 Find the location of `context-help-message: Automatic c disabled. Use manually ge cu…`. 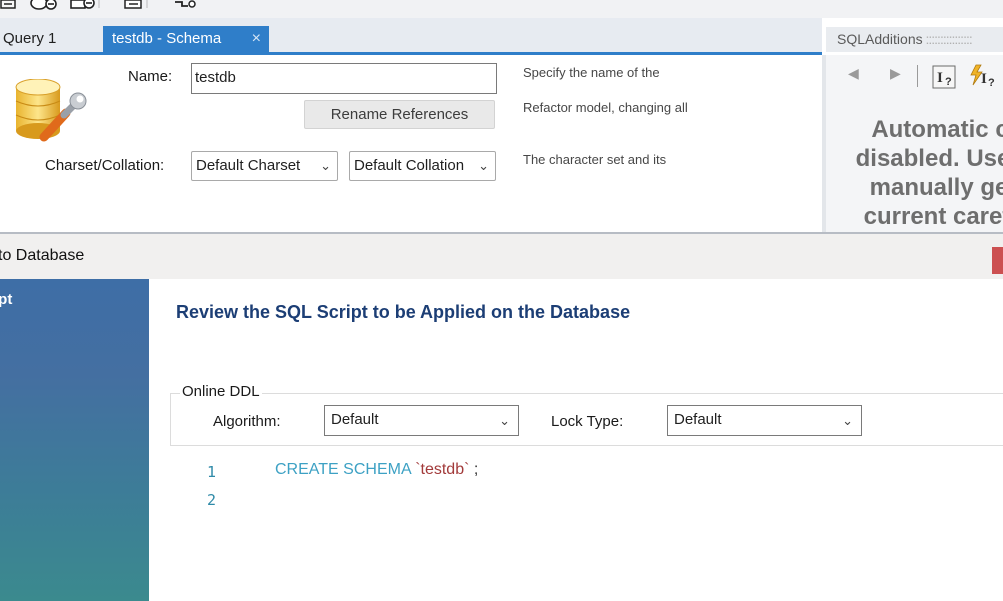

context-help-message: Automatic c disabled. Use manually ge cu… is located at coordinates (921, 173).